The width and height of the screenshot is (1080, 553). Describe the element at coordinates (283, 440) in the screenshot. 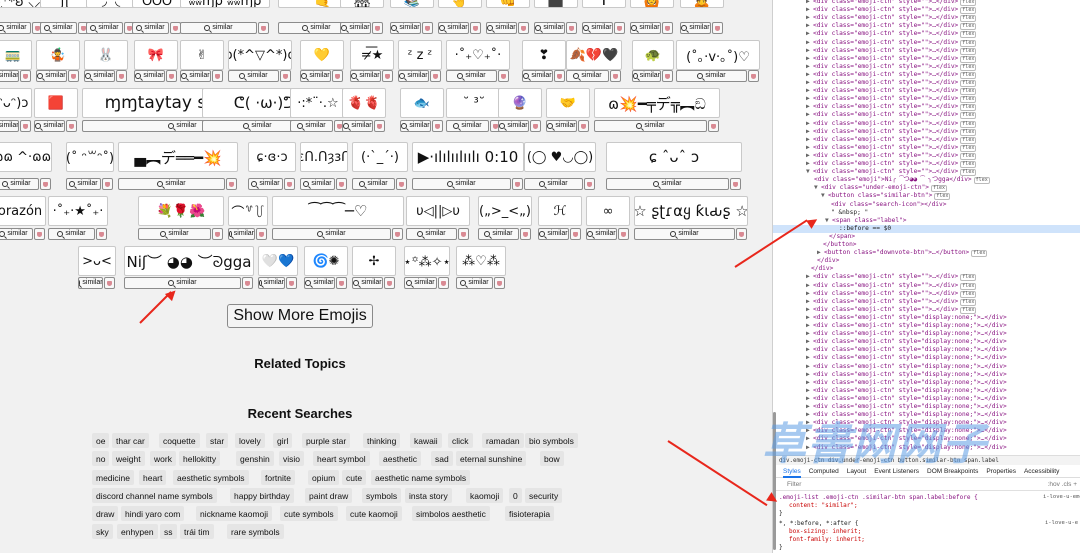

I see `search-chip: girl` at that location.